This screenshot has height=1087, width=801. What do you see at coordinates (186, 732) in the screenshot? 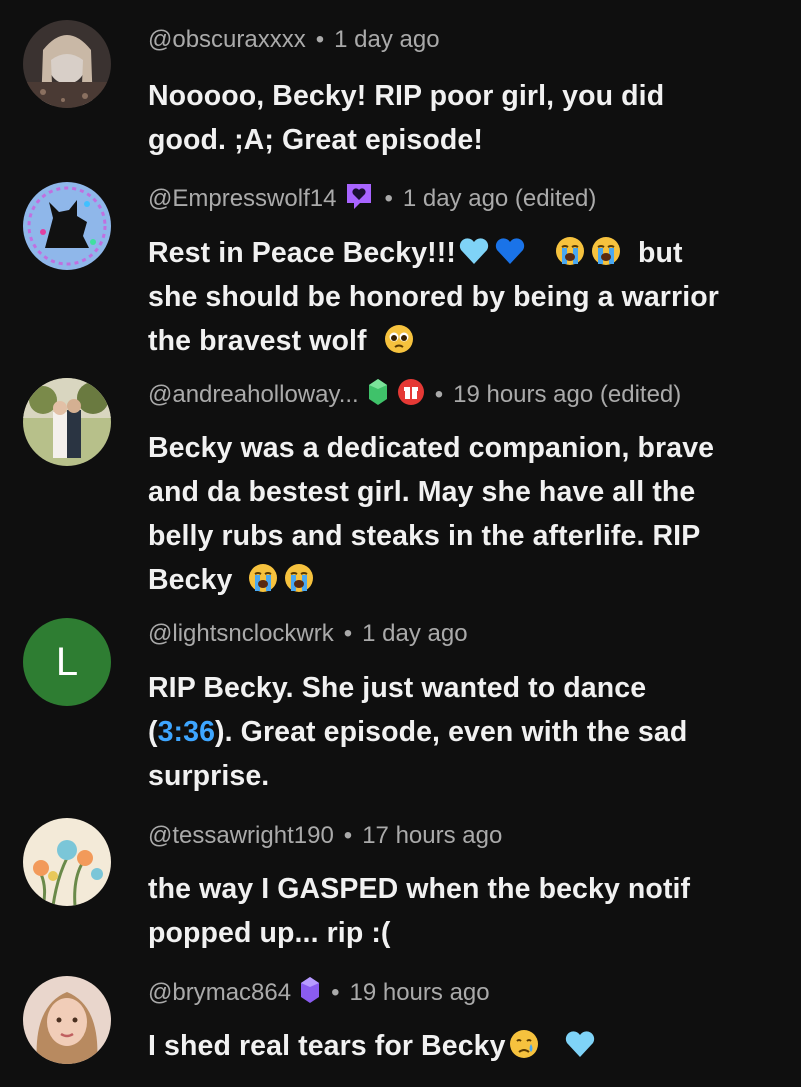
I see `video-timestamp-link: 3:36` at bounding box center [186, 732].